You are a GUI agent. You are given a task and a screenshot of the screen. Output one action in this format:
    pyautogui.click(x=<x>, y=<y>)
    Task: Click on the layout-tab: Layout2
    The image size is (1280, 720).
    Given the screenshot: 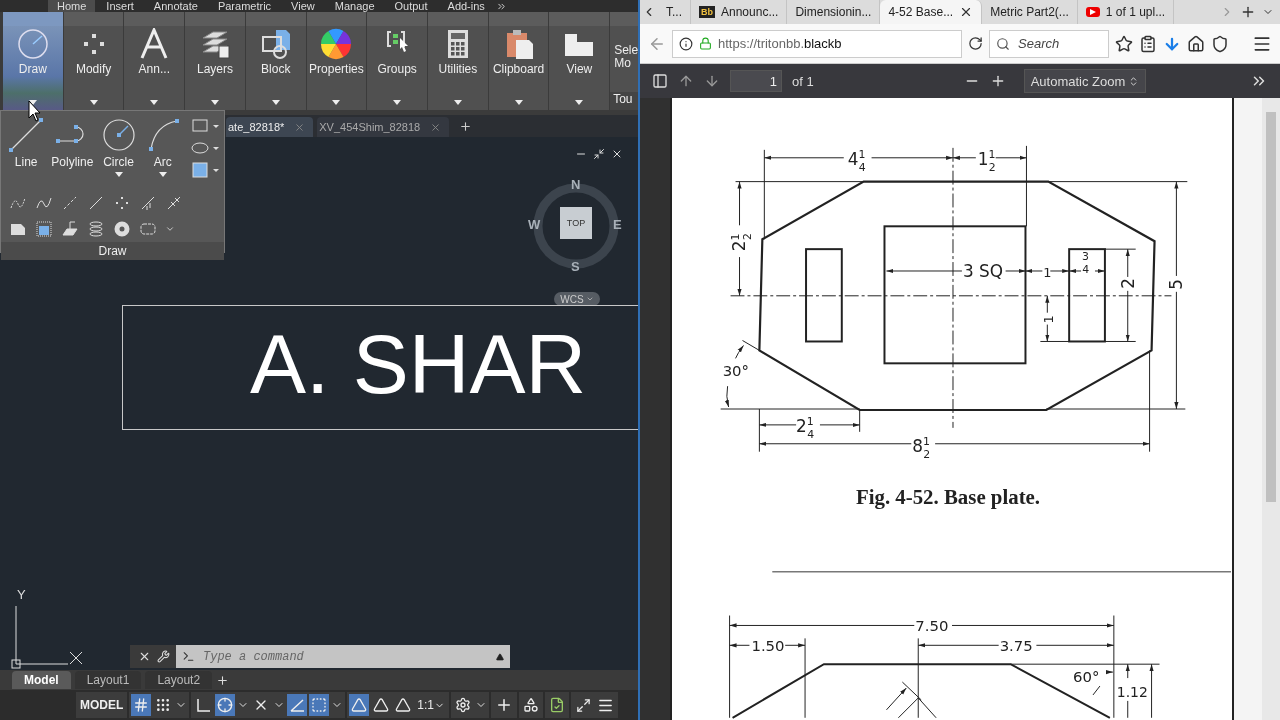 What is the action you would take?
    pyautogui.click(x=179, y=680)
    